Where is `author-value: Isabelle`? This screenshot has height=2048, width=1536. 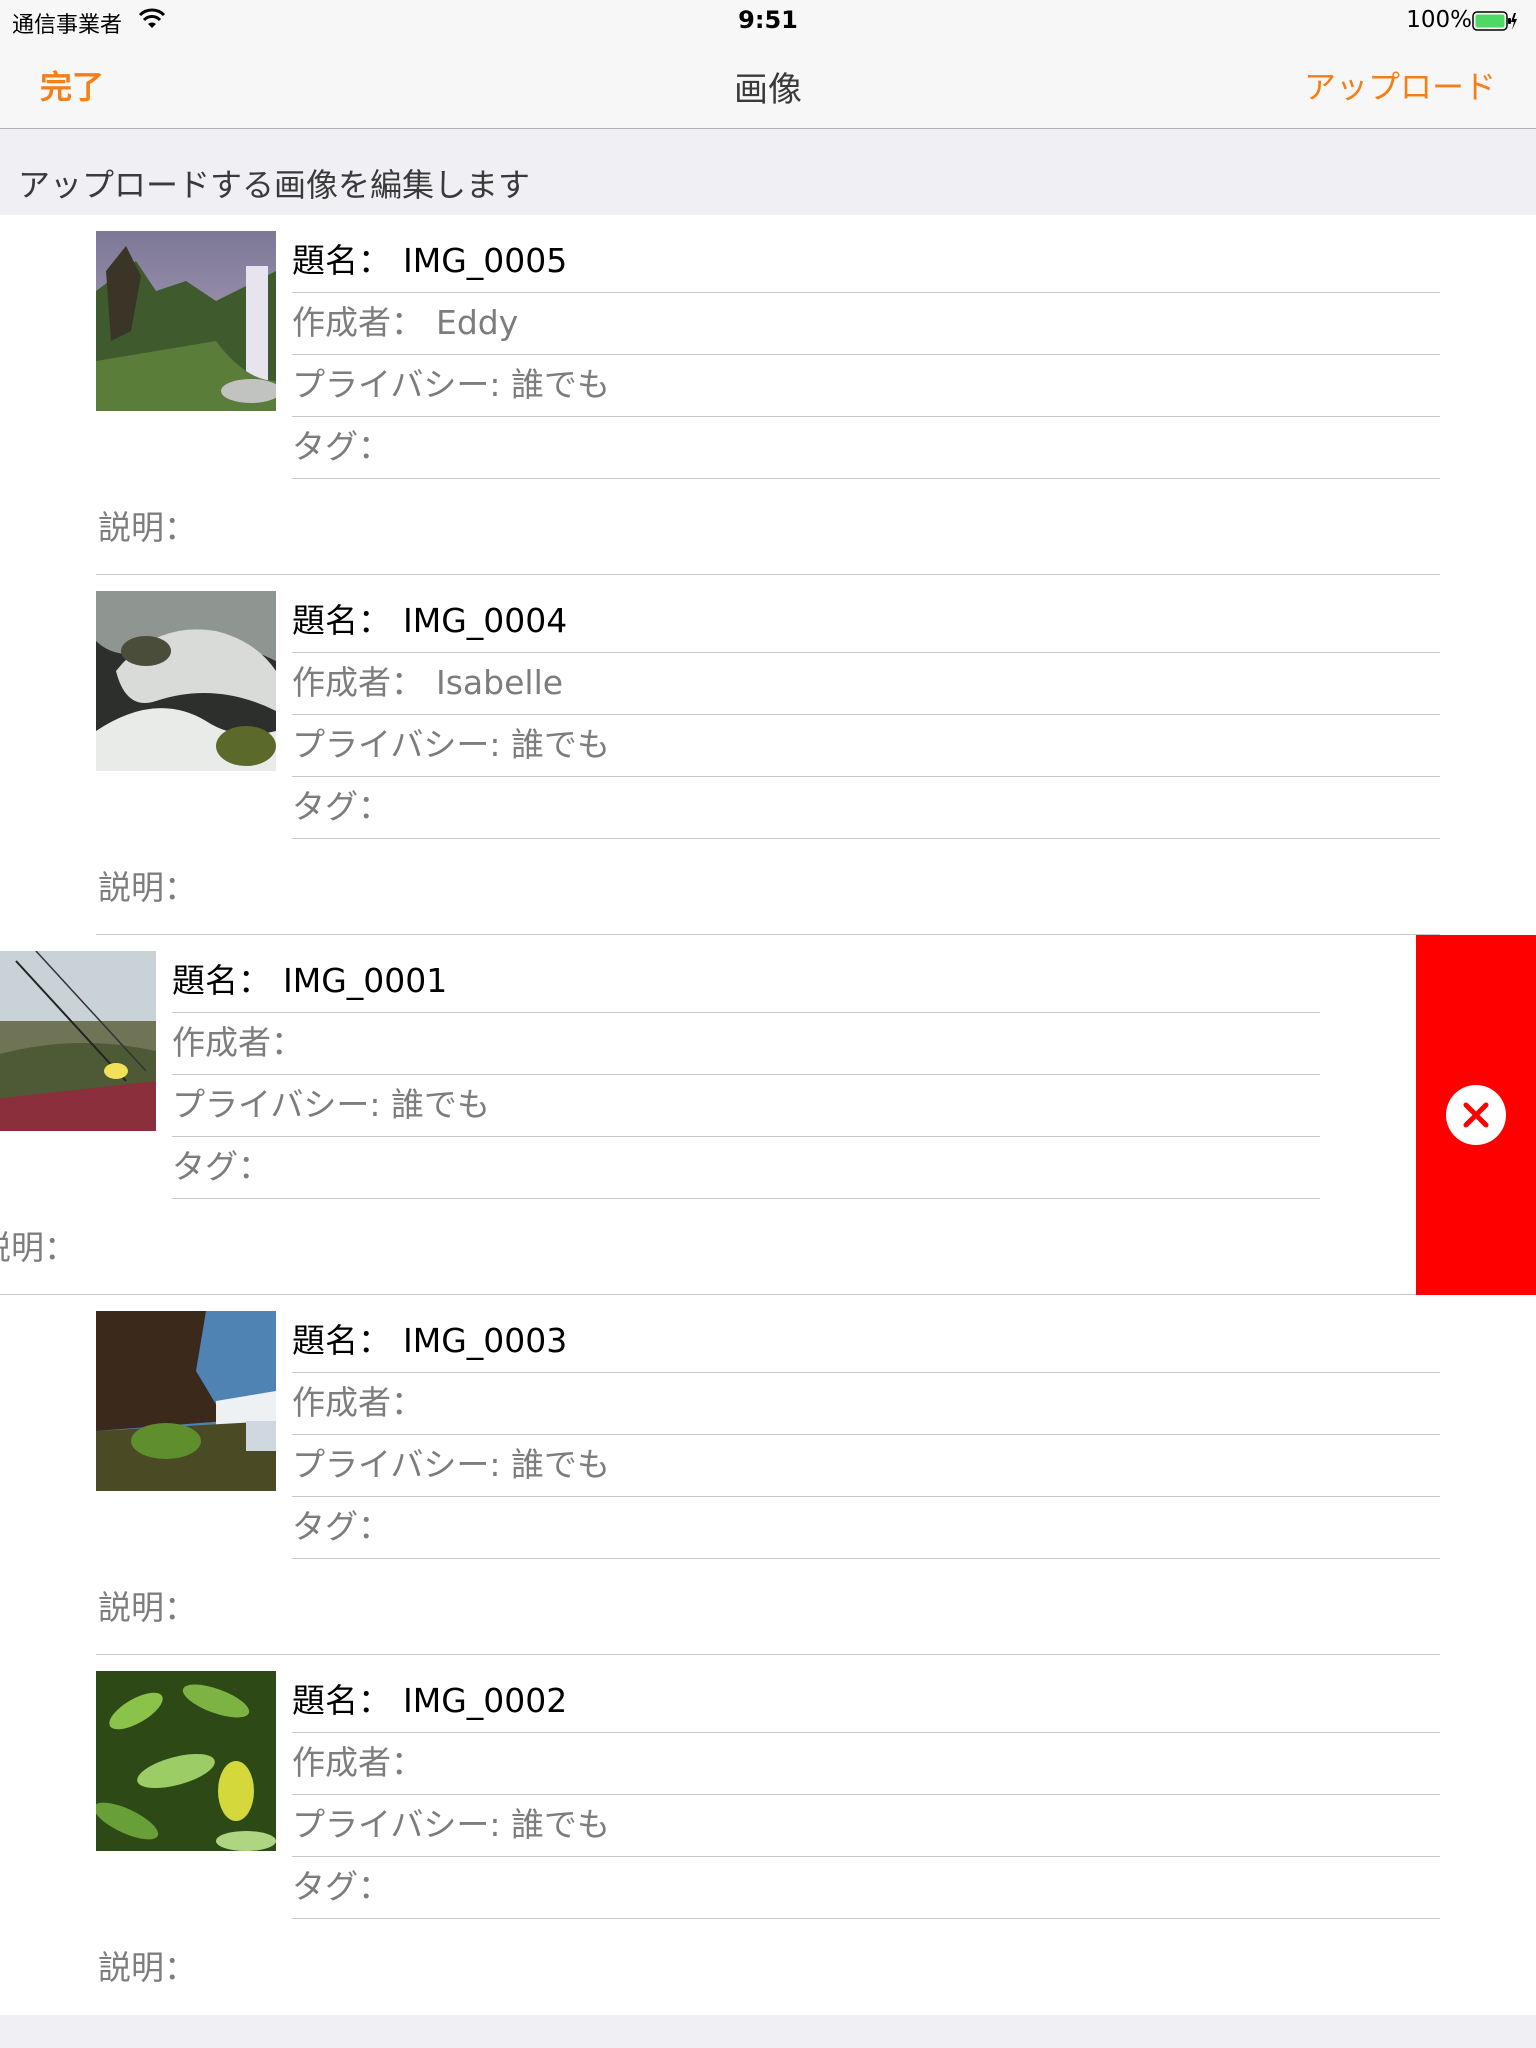 author-value: Isabelle is located at coordinates (500, 682).